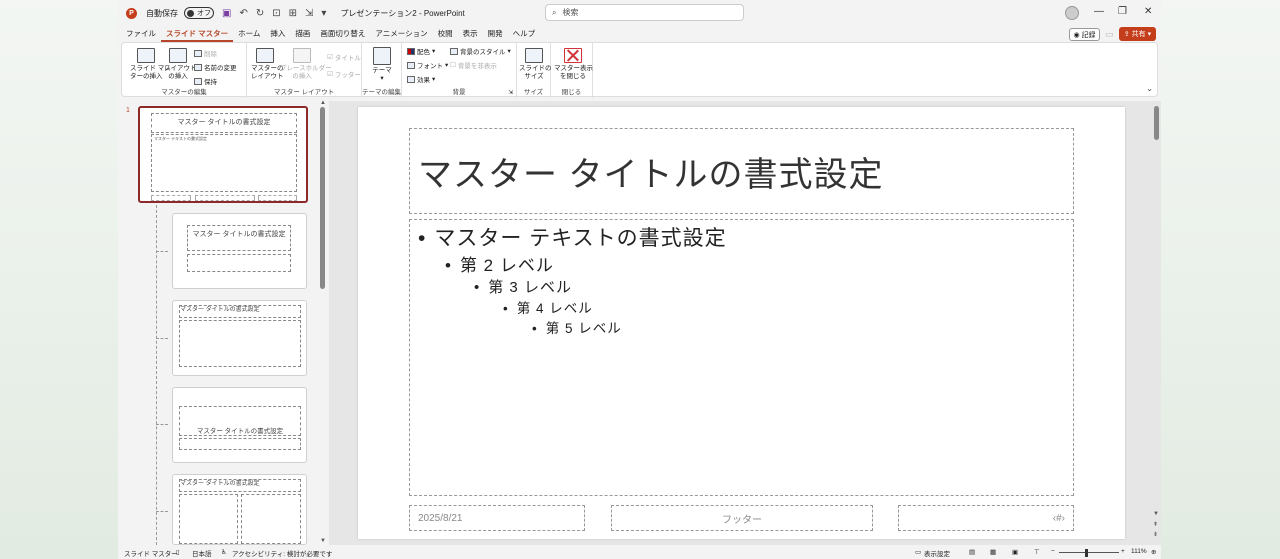 This screenshot has width=1280, height=559. What do you see at coordinates (483, 52) in the screenshot?
I see `bg-styles-label: 背景のスタイル` at bounding box center [483, 52].